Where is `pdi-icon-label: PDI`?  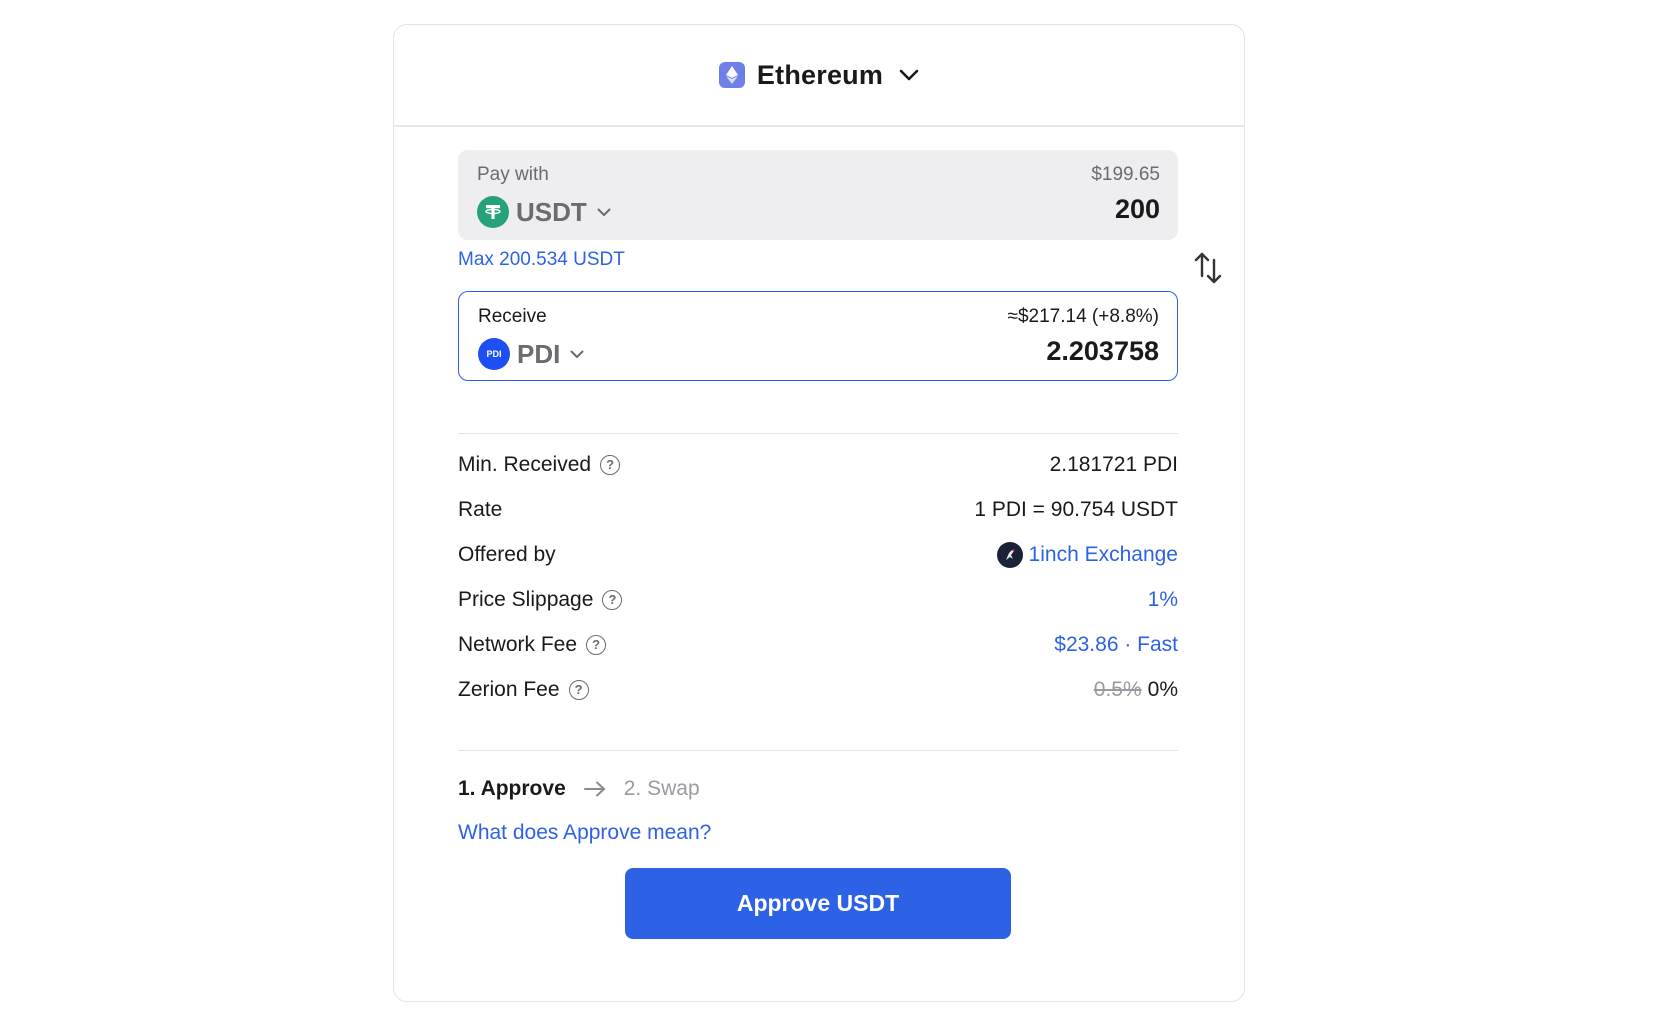
pdi-icon-label: PDI is located at coordinates (494, 354).